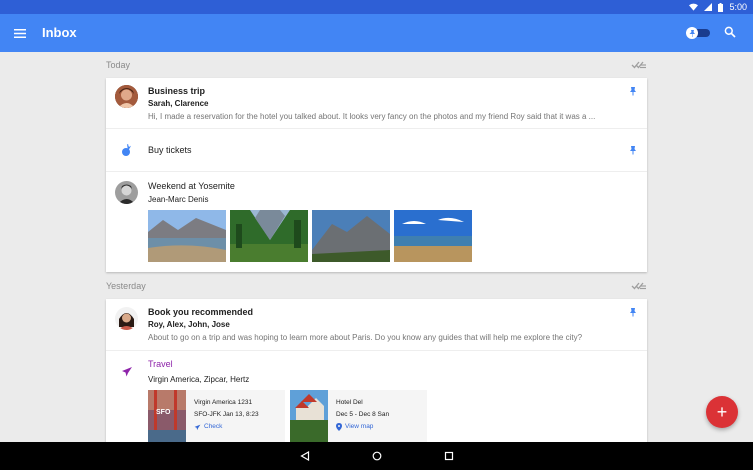  I want to click on airplane-icon, so click(127, 372).